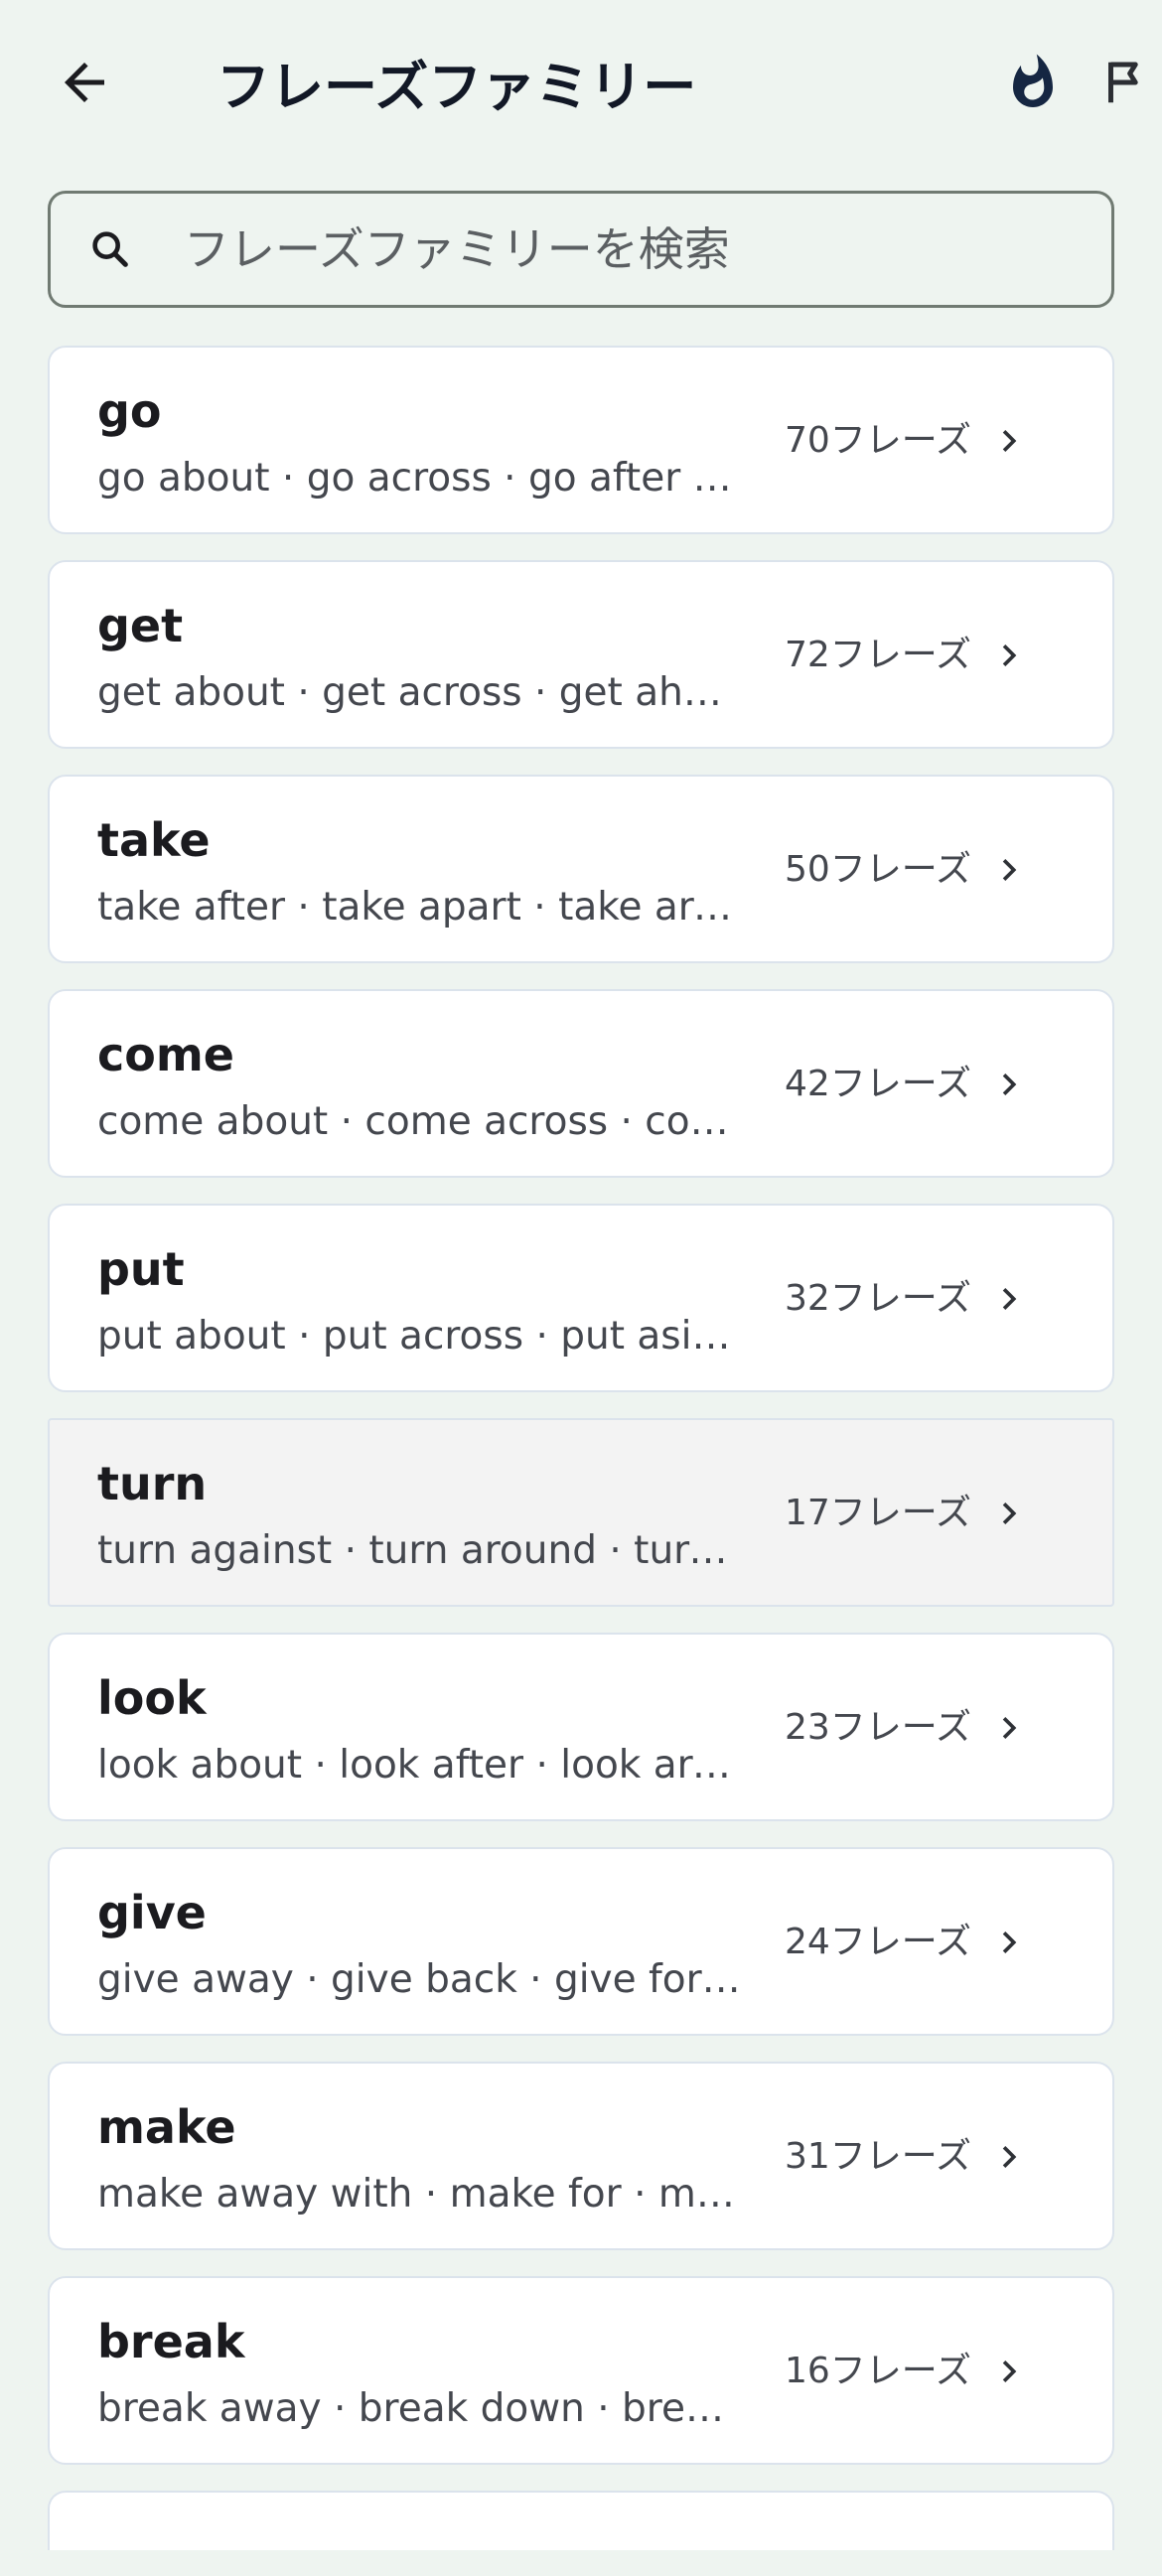 This screenshot has width=1162, height=2576. I want to click on search-input, so click(632, 249).